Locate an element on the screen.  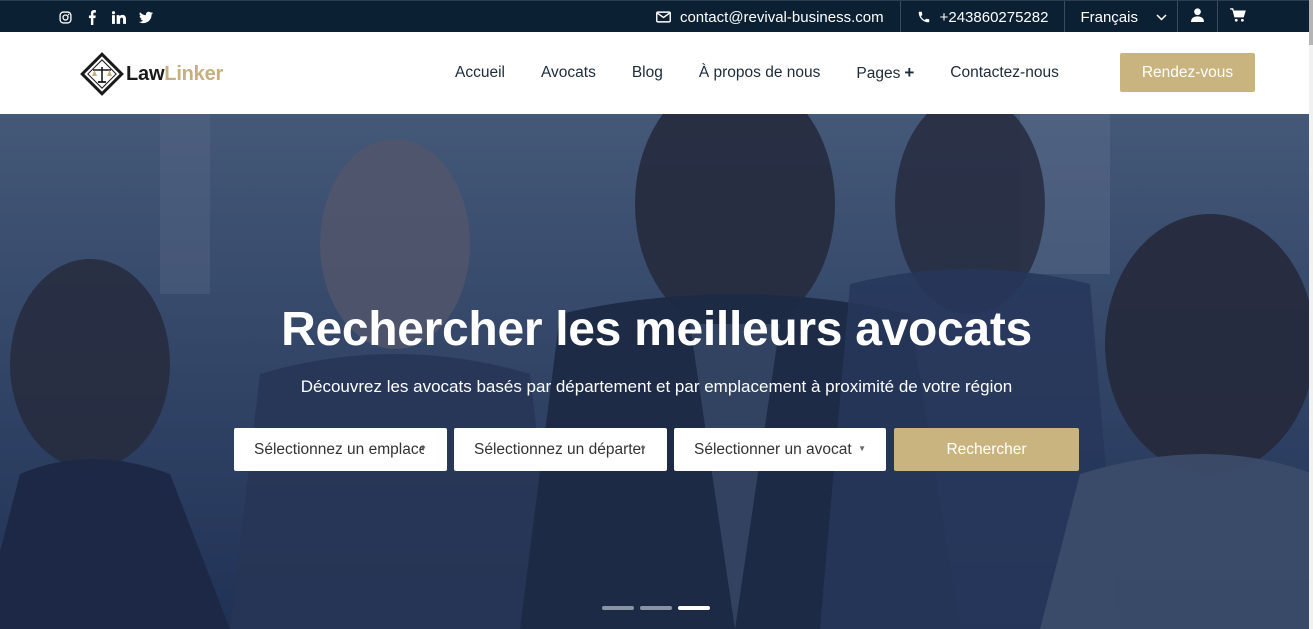
logo-wordmark: LawLinker is located at coordinates (174, 74).